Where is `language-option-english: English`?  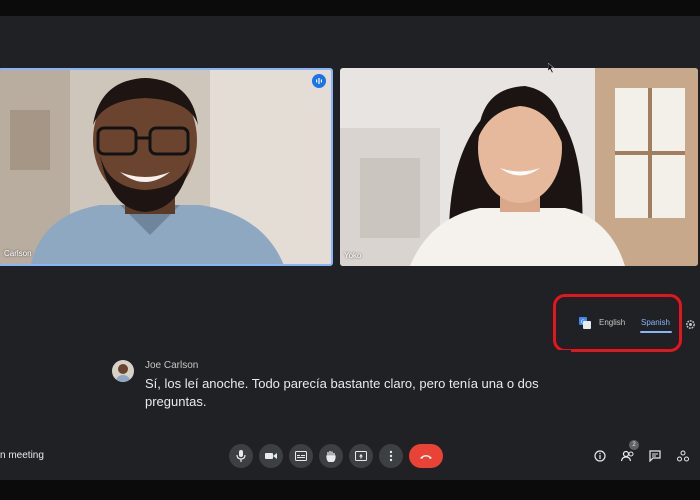
language-option-english: English is located at coordinates (612, 322).